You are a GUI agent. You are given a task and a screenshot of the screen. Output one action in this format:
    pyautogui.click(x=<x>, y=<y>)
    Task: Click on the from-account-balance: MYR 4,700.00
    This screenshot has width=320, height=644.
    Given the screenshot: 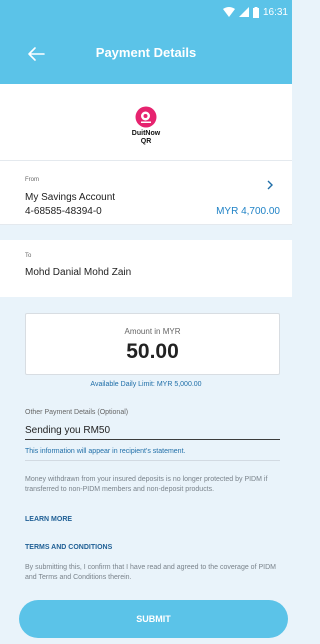 What is the action you would take?
    pyautogui.click(x=248, y=211)
    